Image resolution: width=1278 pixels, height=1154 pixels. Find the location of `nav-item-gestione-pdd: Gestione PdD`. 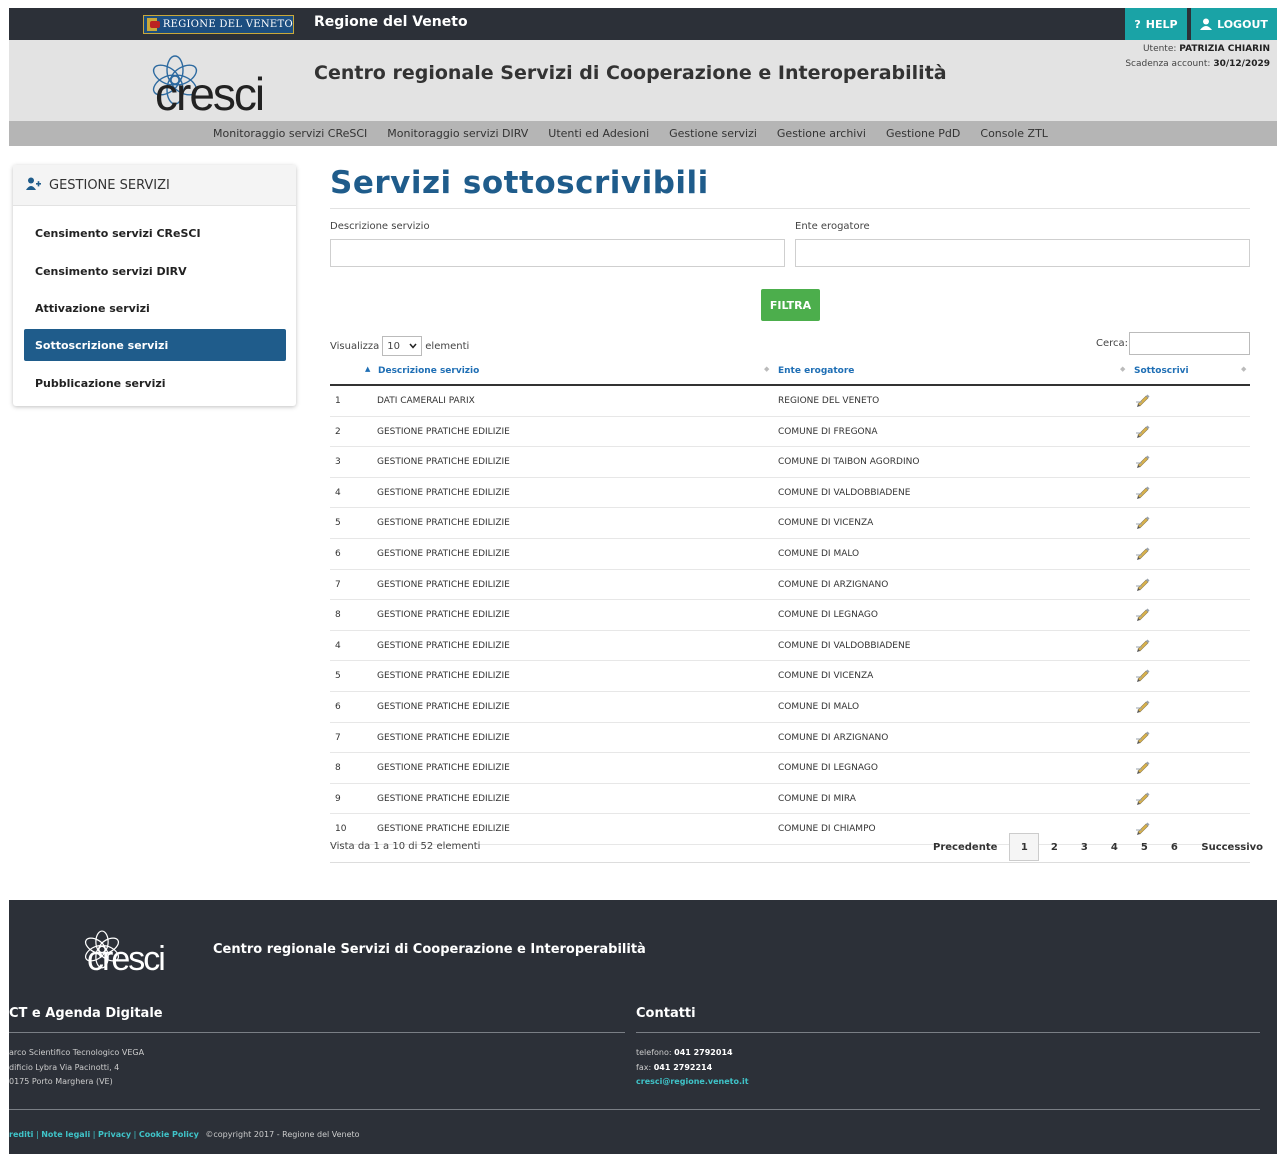

nav-item-gestione-pdd: Gestione PdD is located at coordinates (923, 133).